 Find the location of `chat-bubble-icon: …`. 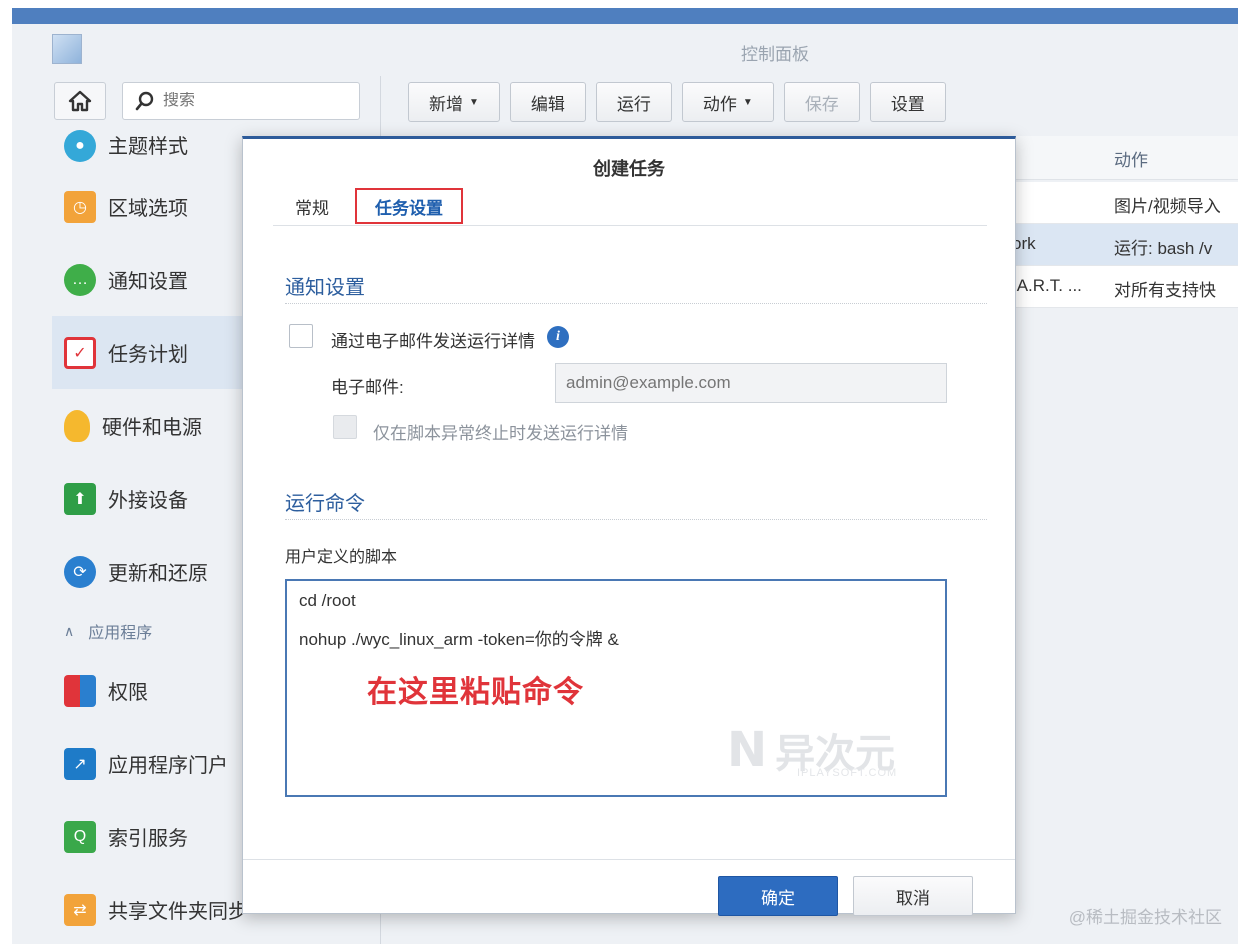

chat-bubble-icon: … is located at coordinates (80, 279).